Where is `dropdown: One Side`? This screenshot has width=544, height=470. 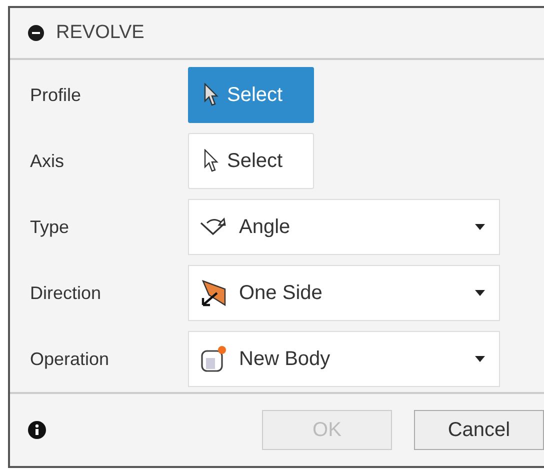 dropdown: One Side is located at coordinates (344, 293).